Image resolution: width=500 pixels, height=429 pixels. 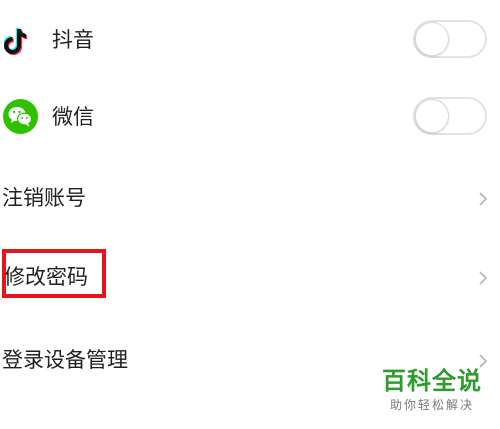 I want to click on device-management-label: 登录设备管理, so click(x=65, y=360).